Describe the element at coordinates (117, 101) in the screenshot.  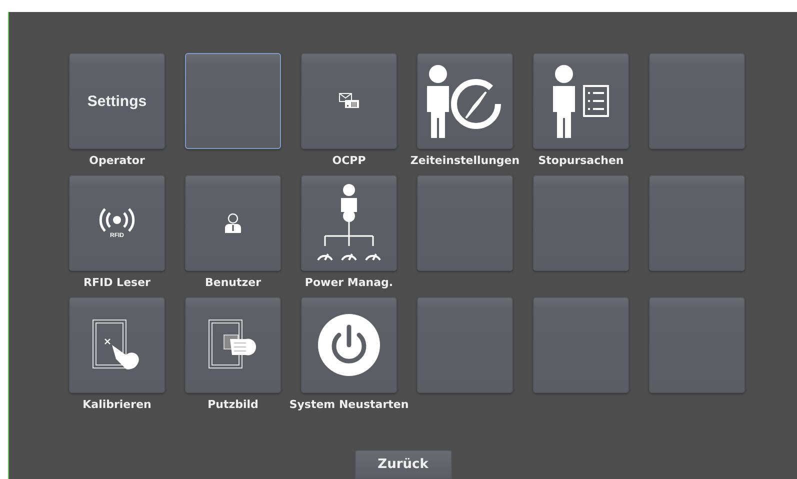
I see `menu-tile: Settings` at that location.